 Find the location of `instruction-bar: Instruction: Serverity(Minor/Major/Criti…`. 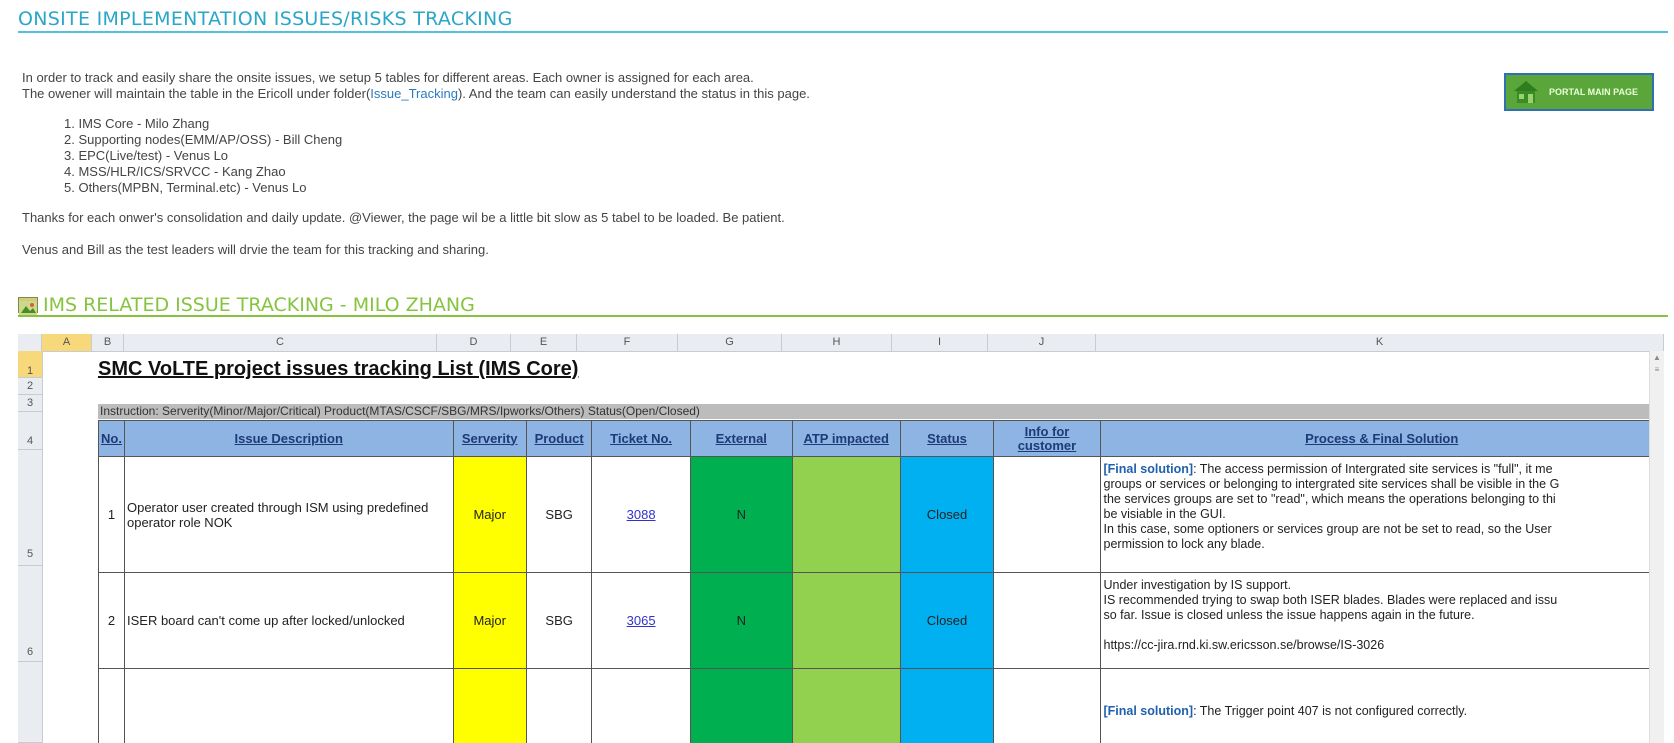

instruction-bar: Instruction: Serverity(Minor/Major/Criti… is located at coordinates (881, 411).